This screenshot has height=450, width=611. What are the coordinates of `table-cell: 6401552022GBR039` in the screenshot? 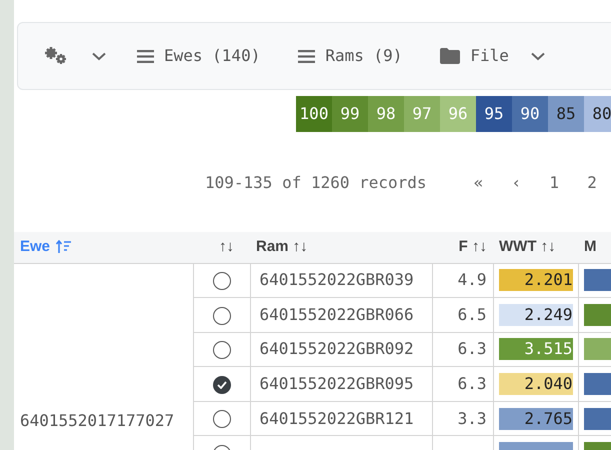 It's located at (341, 280).